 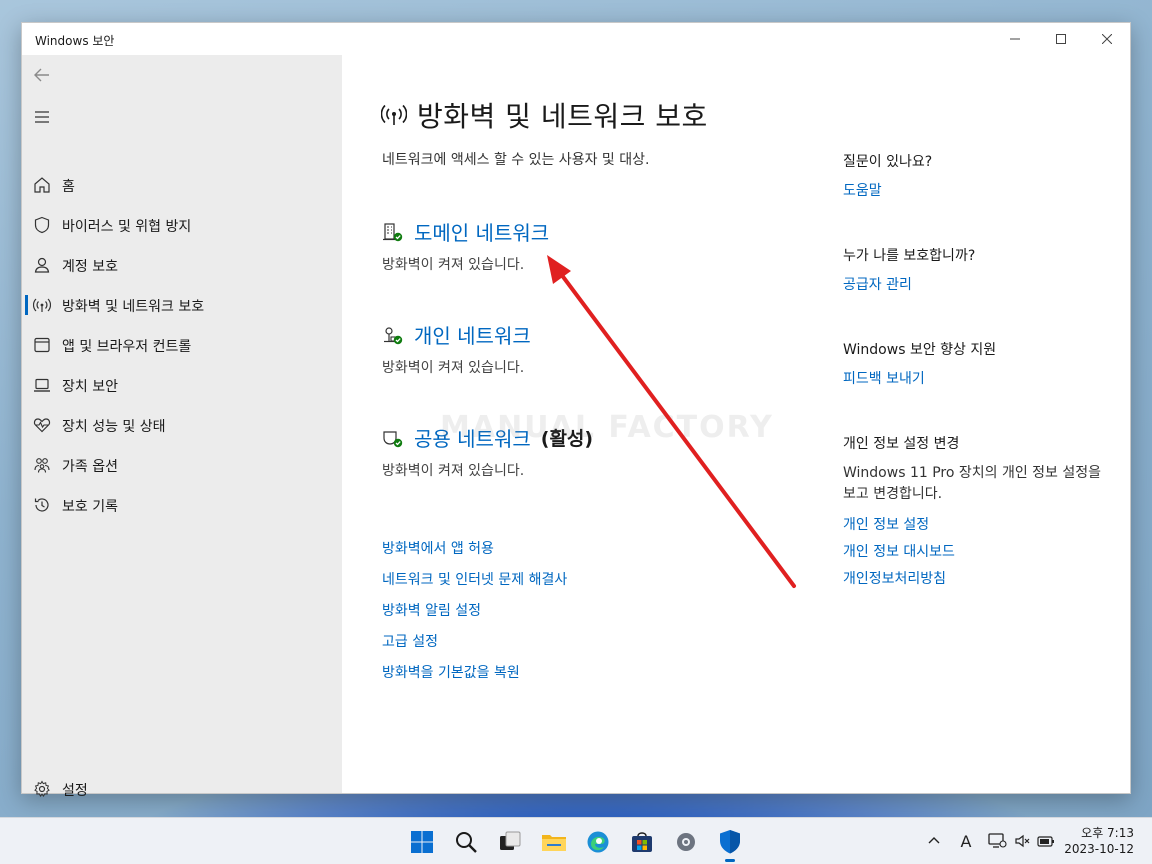 I want to click on battery-icon, so click(x=1045, y=841).